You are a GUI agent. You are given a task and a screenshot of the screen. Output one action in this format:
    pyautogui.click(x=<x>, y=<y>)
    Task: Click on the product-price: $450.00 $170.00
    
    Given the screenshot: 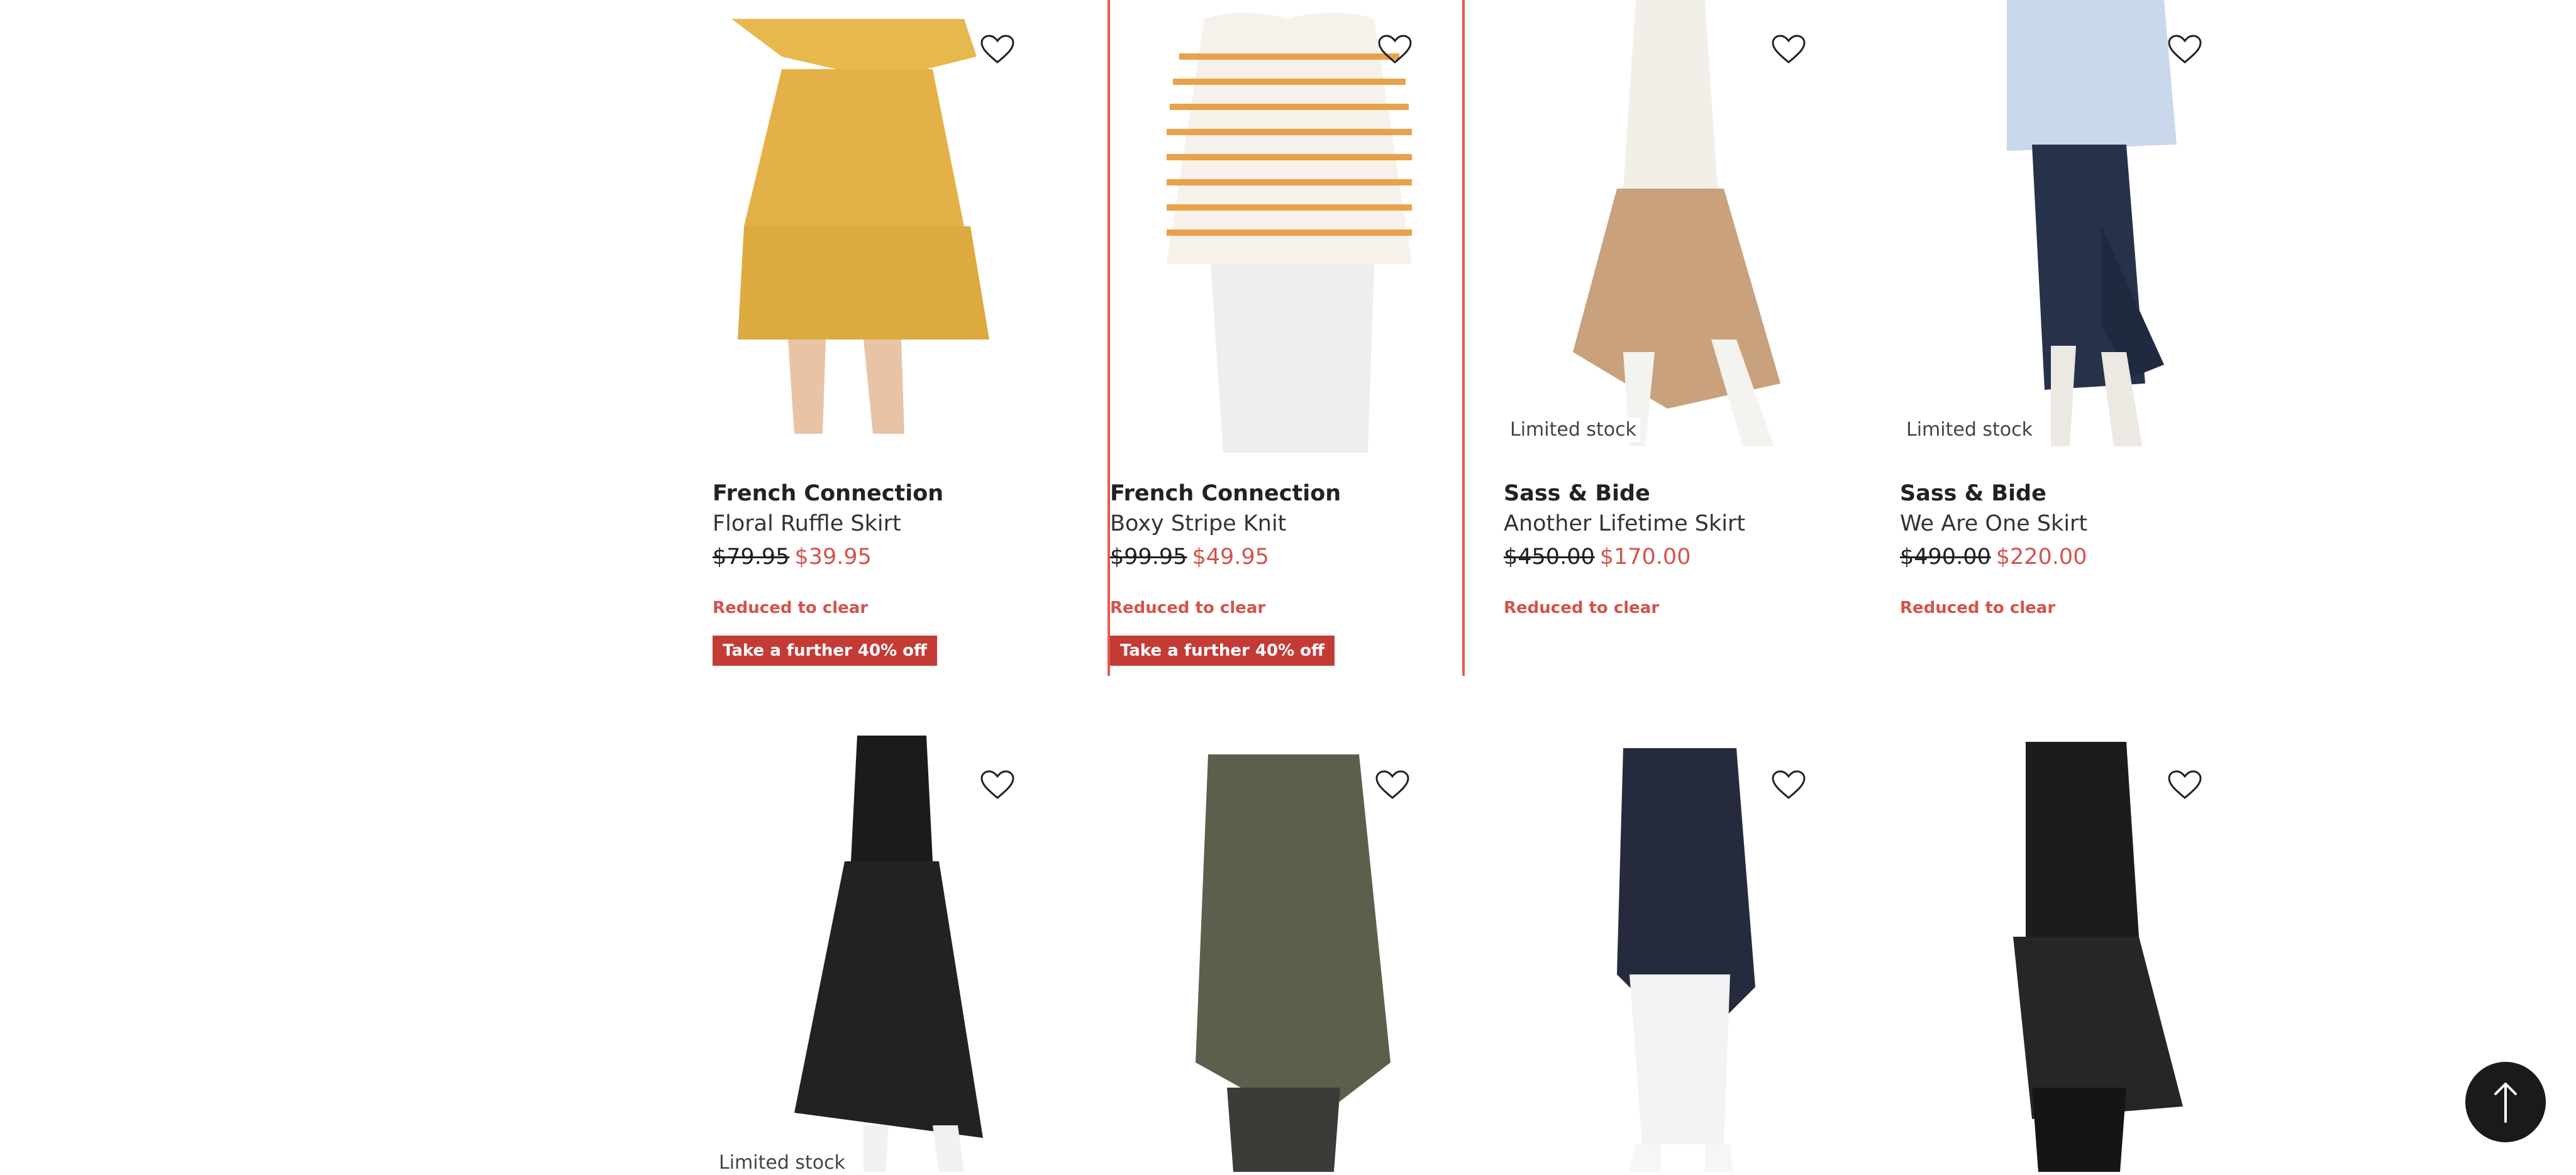 What is the action you would take?
    pyautogui.click(x=1597, y=557)
    